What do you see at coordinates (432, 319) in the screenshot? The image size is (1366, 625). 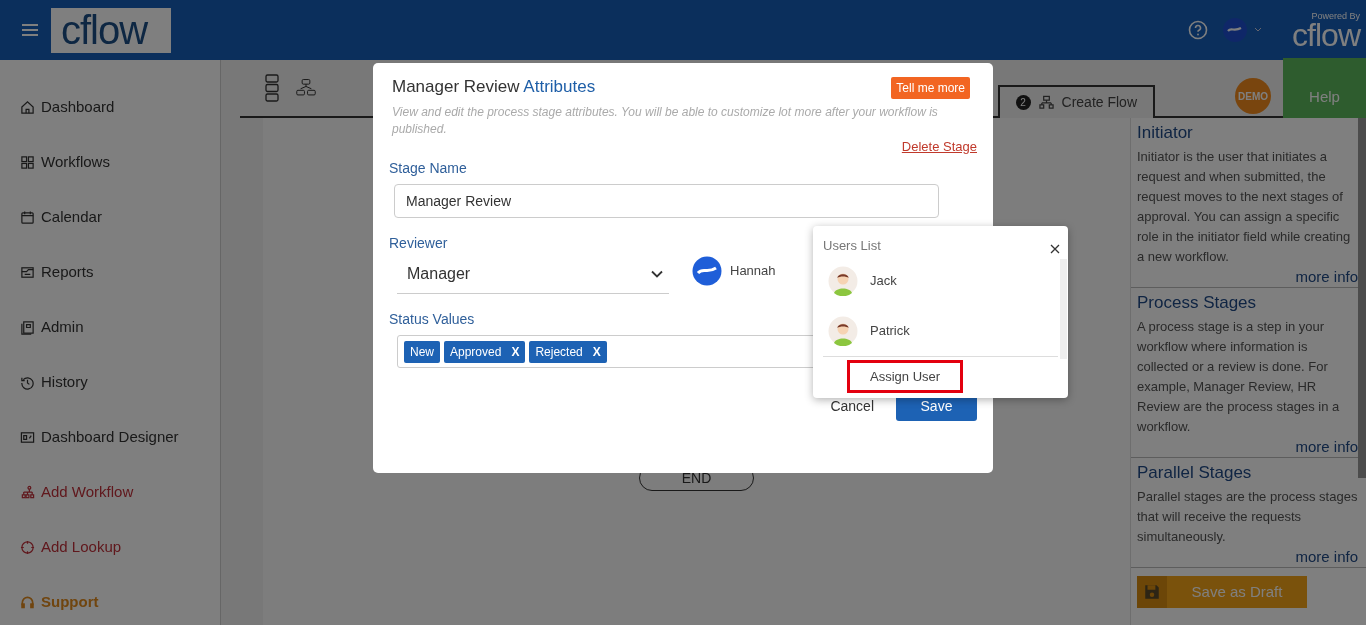 I see `status-values-label: Status Values` at bounding box center [432, 319].